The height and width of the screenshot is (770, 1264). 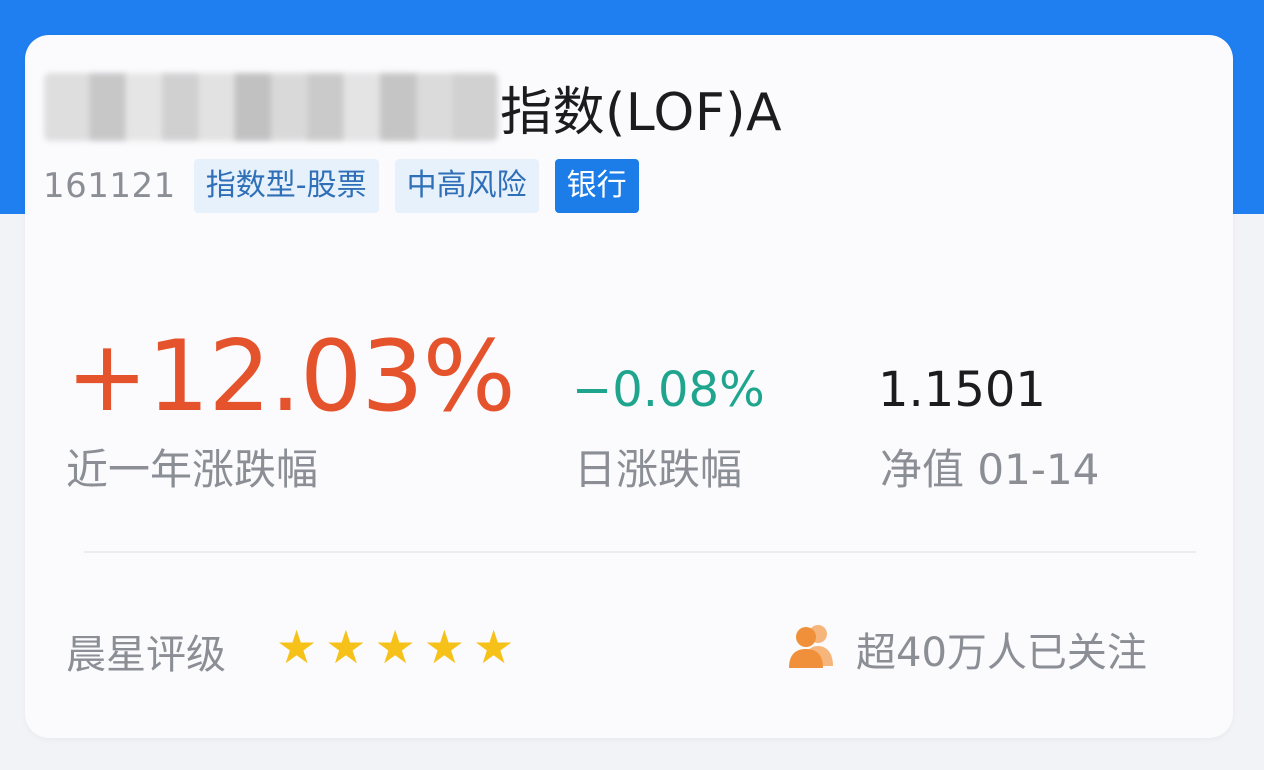 What do you see at coordinates (271, 107) in the screenshot?
I see `blurred-fund-name` at bounding box center [271, 107].